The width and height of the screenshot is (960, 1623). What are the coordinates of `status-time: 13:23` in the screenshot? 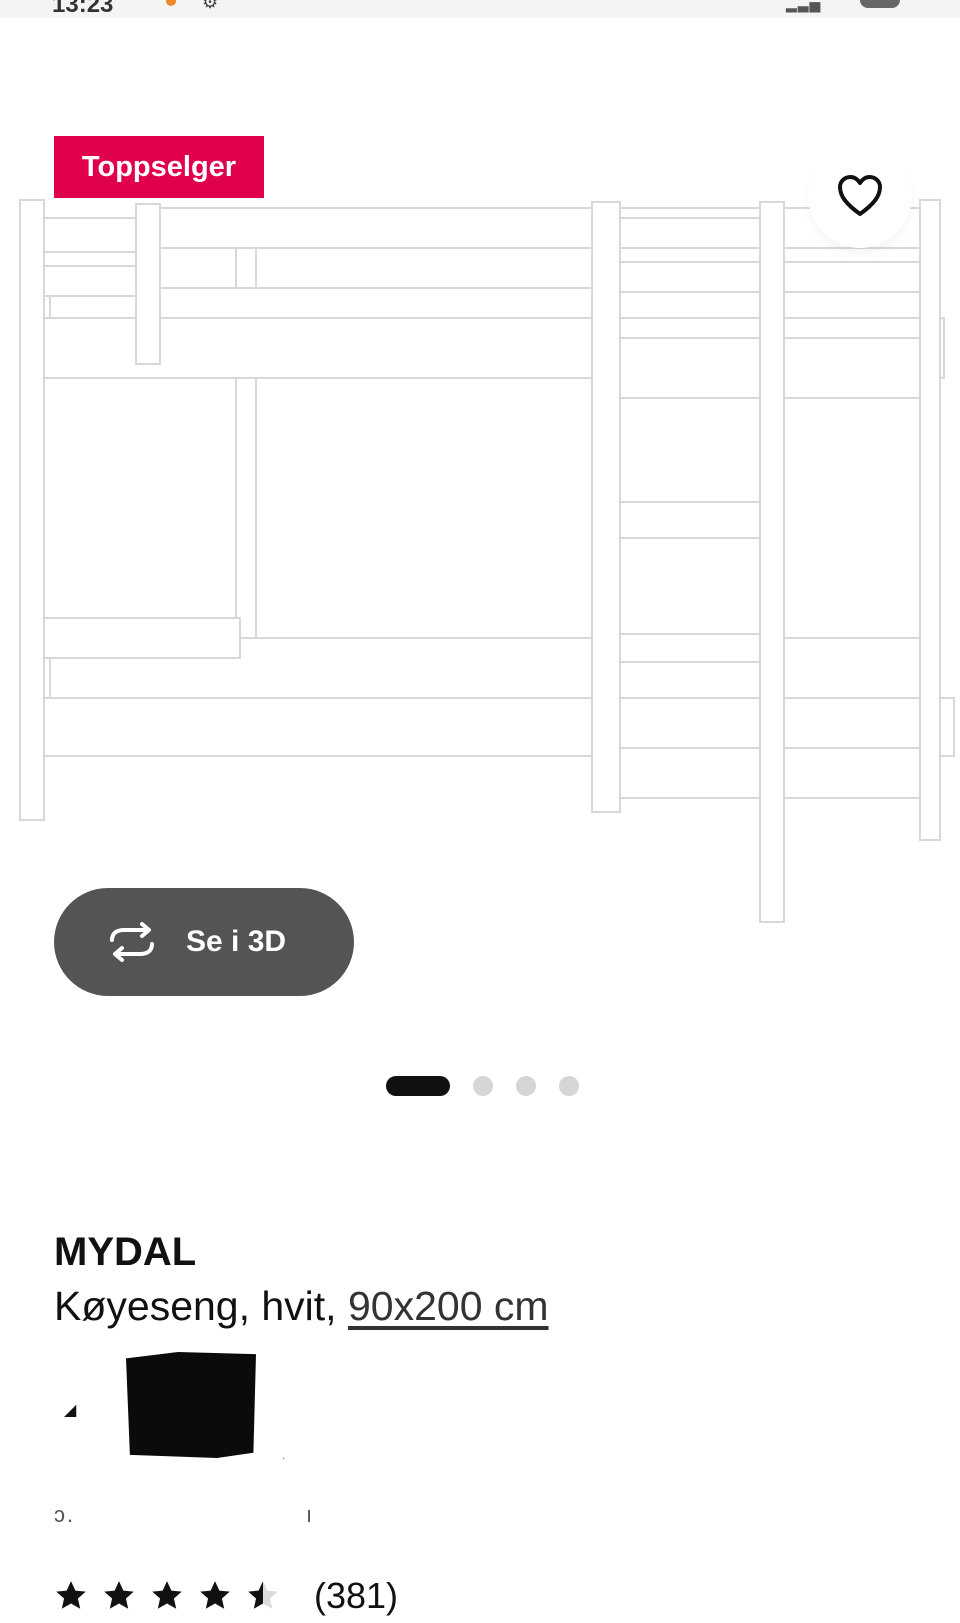 It's located at (83, 9).